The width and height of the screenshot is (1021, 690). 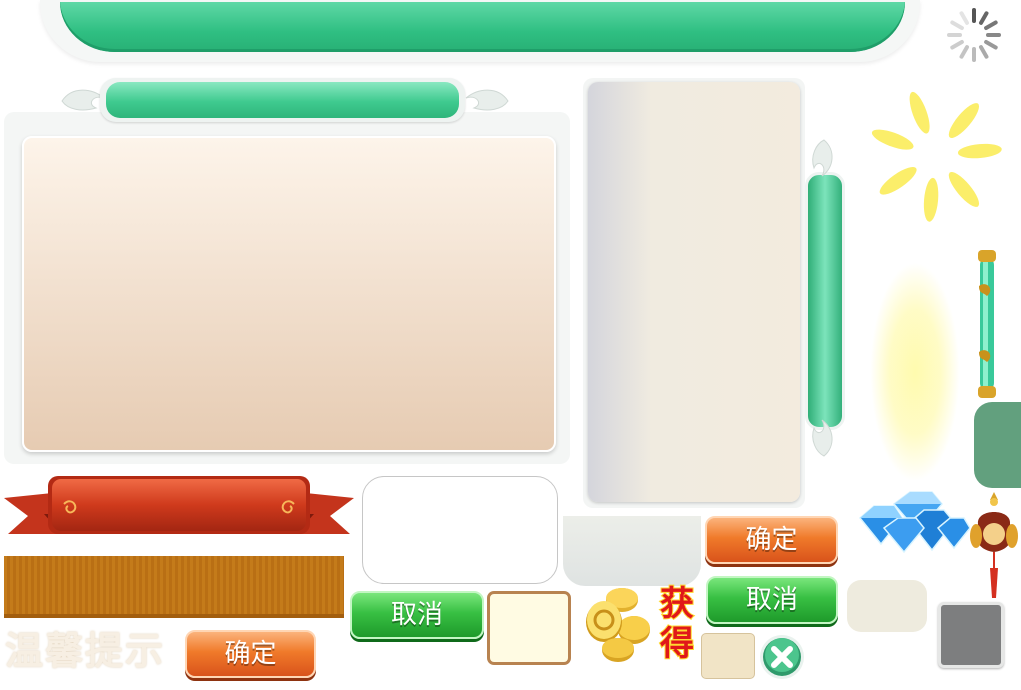 I want to click on confirm-button: 确定, so click(x=250, y=654).